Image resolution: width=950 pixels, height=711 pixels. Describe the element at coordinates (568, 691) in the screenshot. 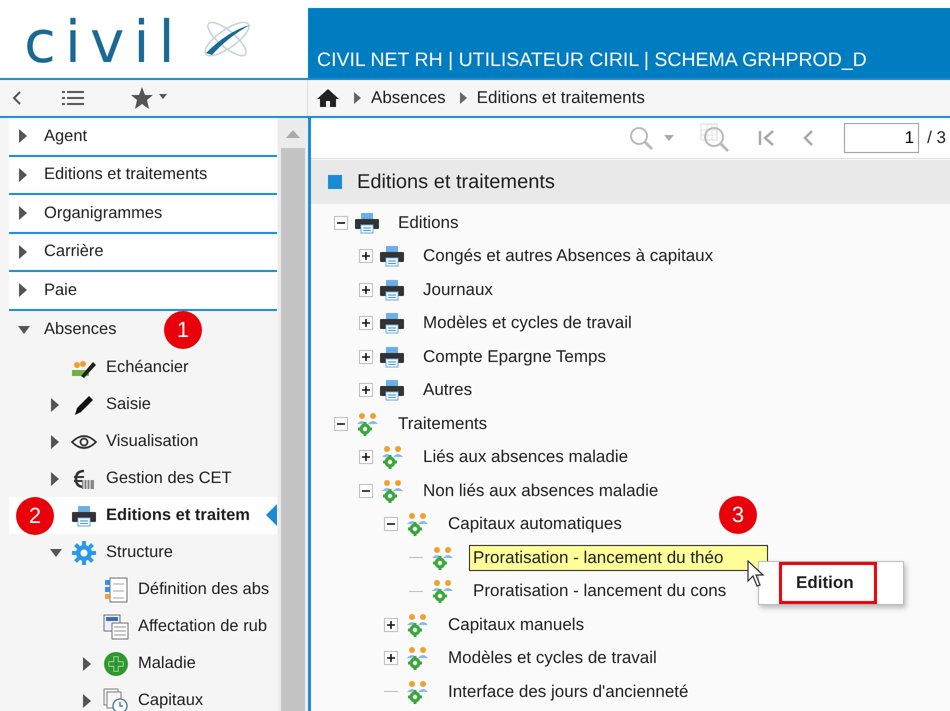

I see `tree-node: Interface des jours d'ancienneté` at that location.